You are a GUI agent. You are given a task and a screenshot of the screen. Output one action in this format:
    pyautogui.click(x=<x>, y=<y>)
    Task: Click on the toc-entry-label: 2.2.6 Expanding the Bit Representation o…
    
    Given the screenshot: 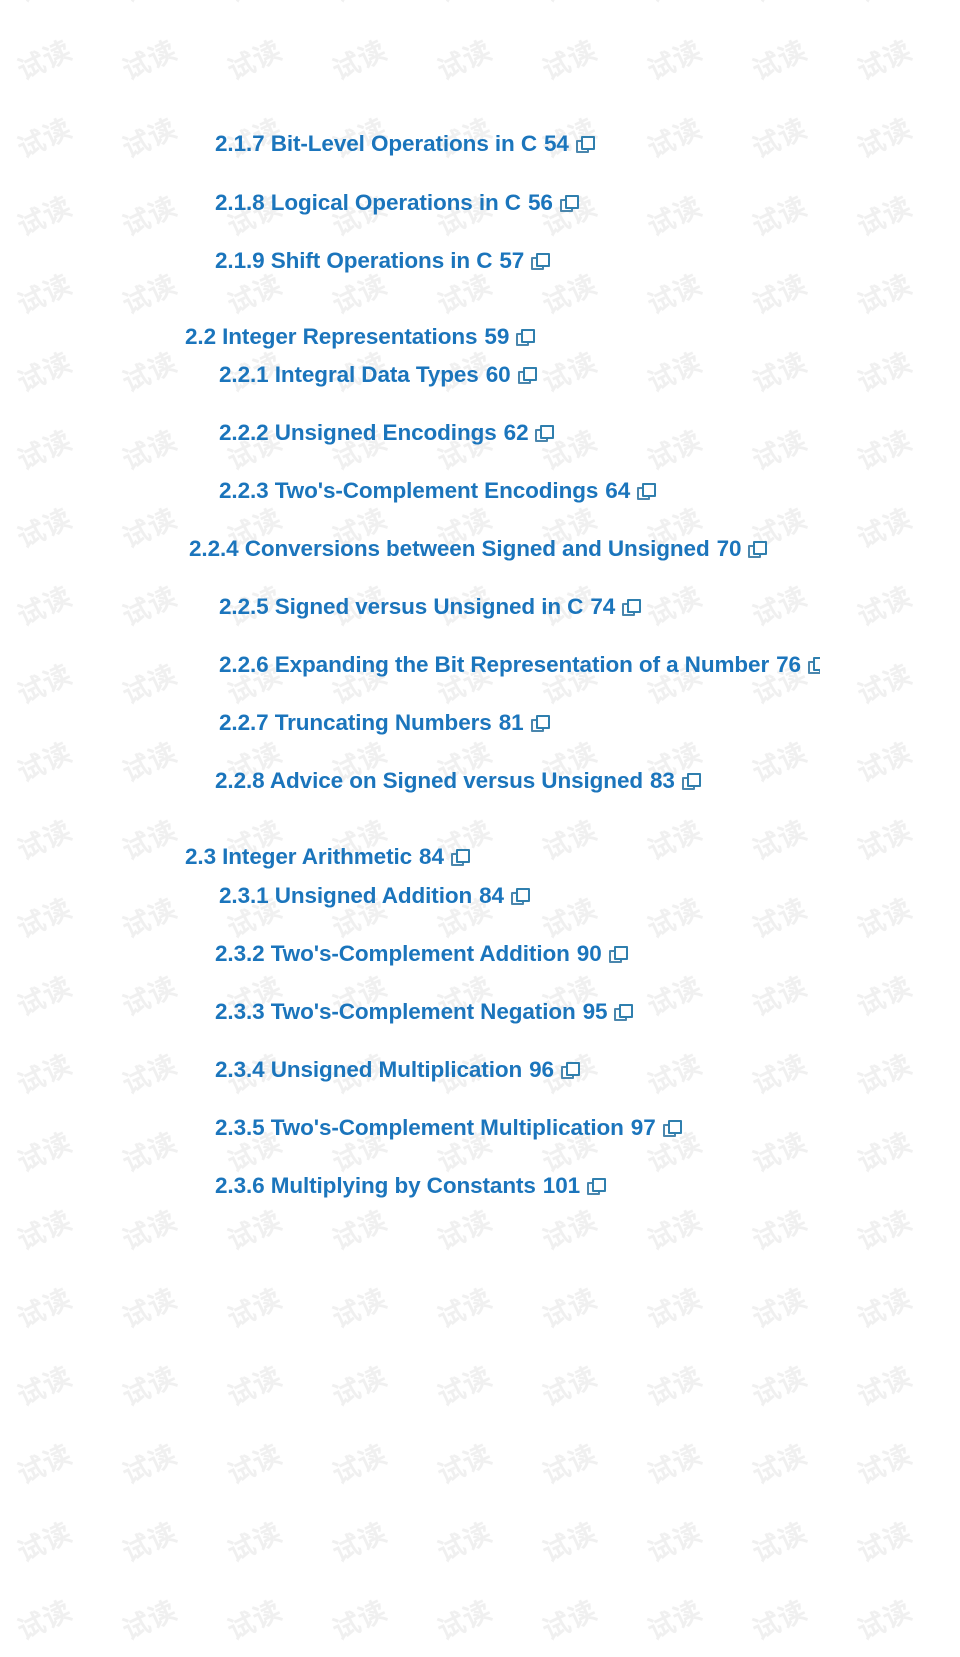 What is the action you would take?
    pyautogui.click(x=494, y=664)
    